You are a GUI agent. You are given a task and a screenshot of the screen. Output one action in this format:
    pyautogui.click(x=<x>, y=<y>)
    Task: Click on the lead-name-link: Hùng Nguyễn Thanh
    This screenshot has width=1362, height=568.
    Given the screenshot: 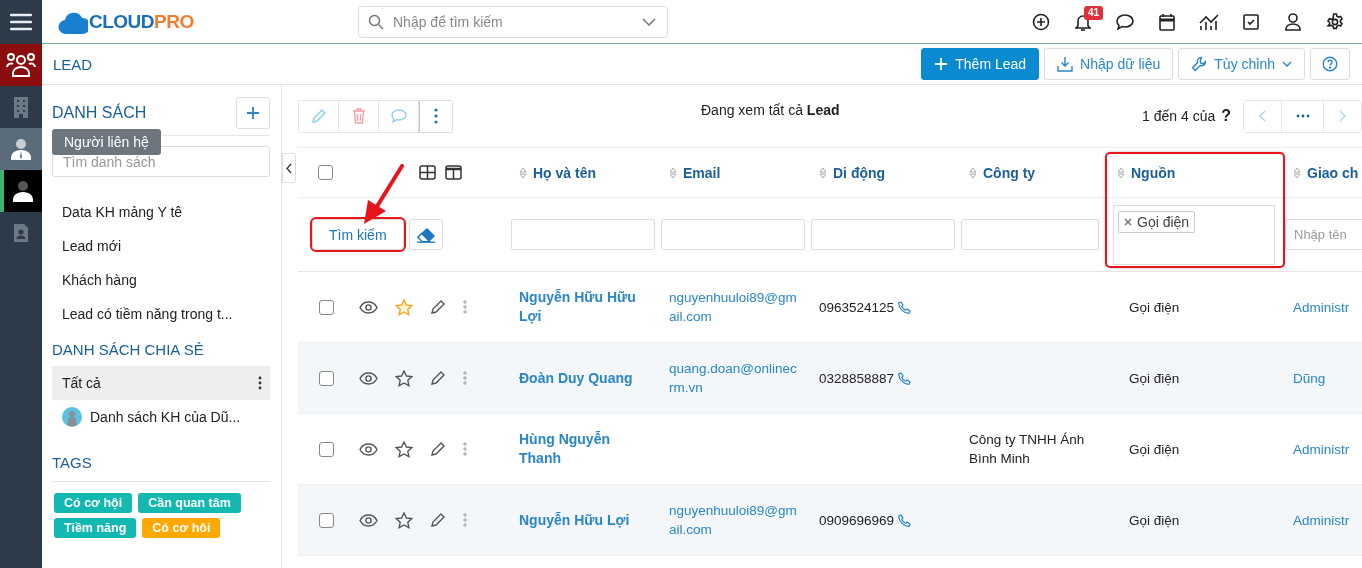 What is the action you would take?
    pyautogui.click(x=581, y=449)
    